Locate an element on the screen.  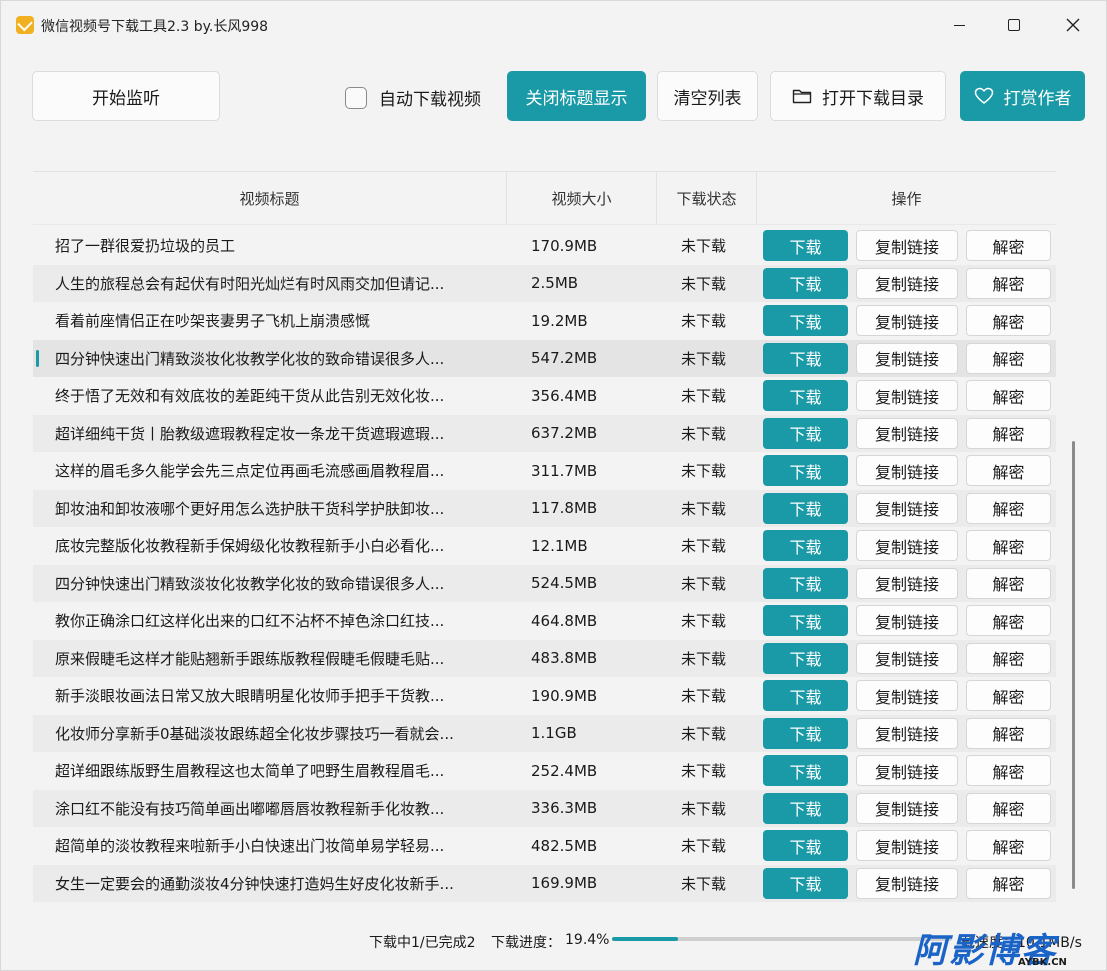
table-row: 看着前座情侣正在吵架丧妻男子飞机上崩溃感慨 19.2MB 未下载 下载 复制链接 解密 is located at coordinates (544, 321).